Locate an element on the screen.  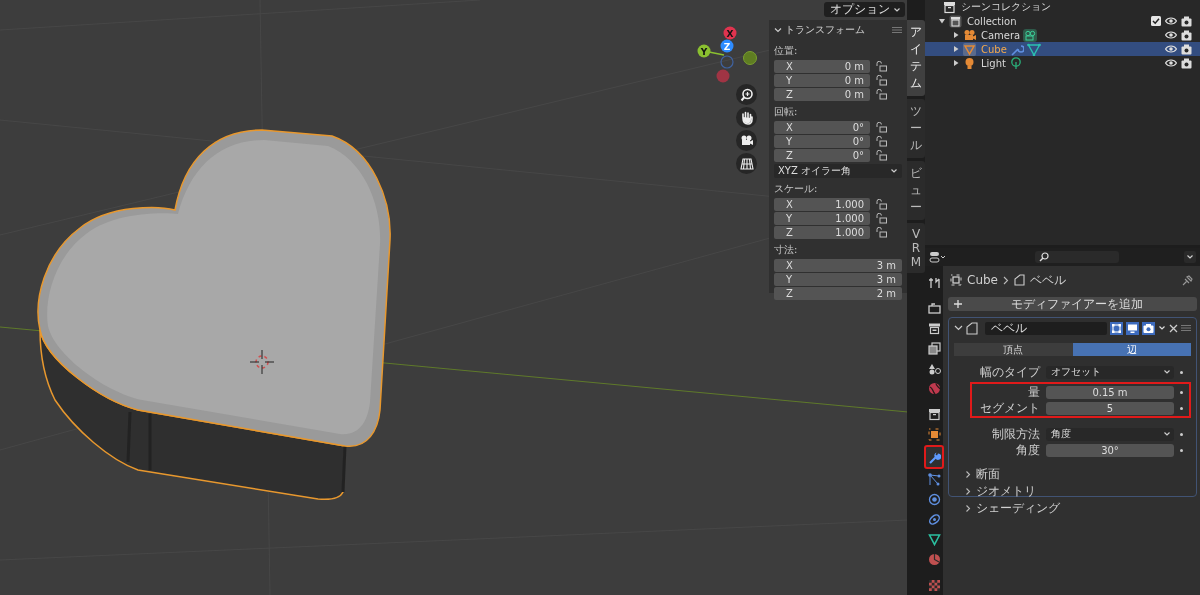
item-label: Collection is located at coordinates (992, 21).